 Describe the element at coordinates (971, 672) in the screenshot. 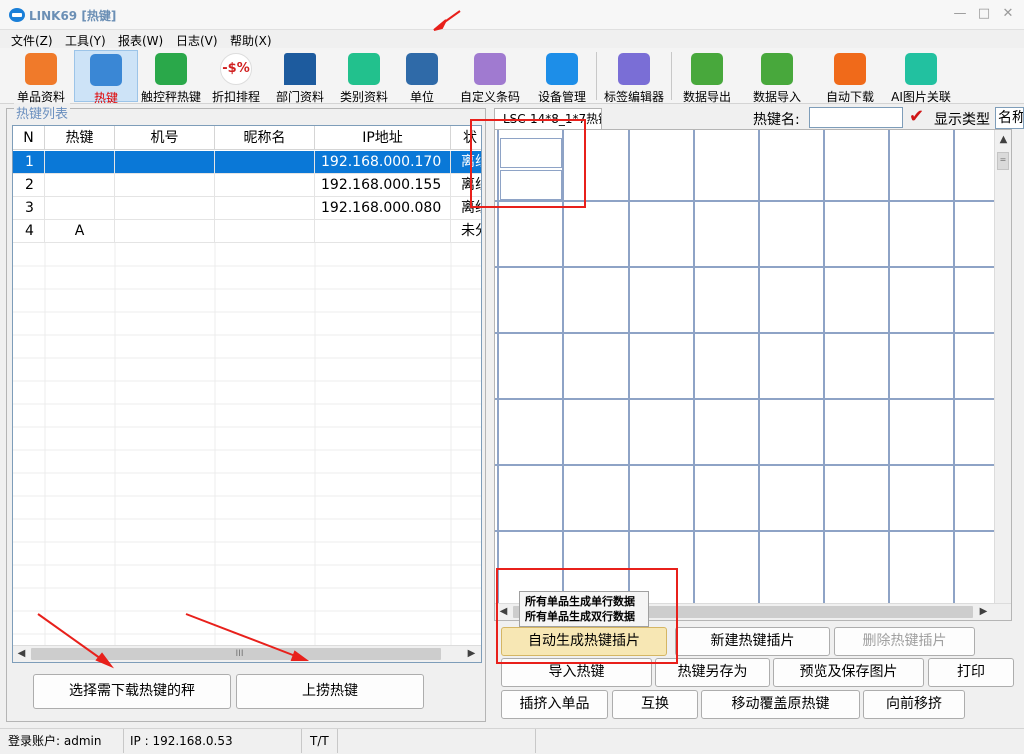

I see `print-button: 打印` at that location.